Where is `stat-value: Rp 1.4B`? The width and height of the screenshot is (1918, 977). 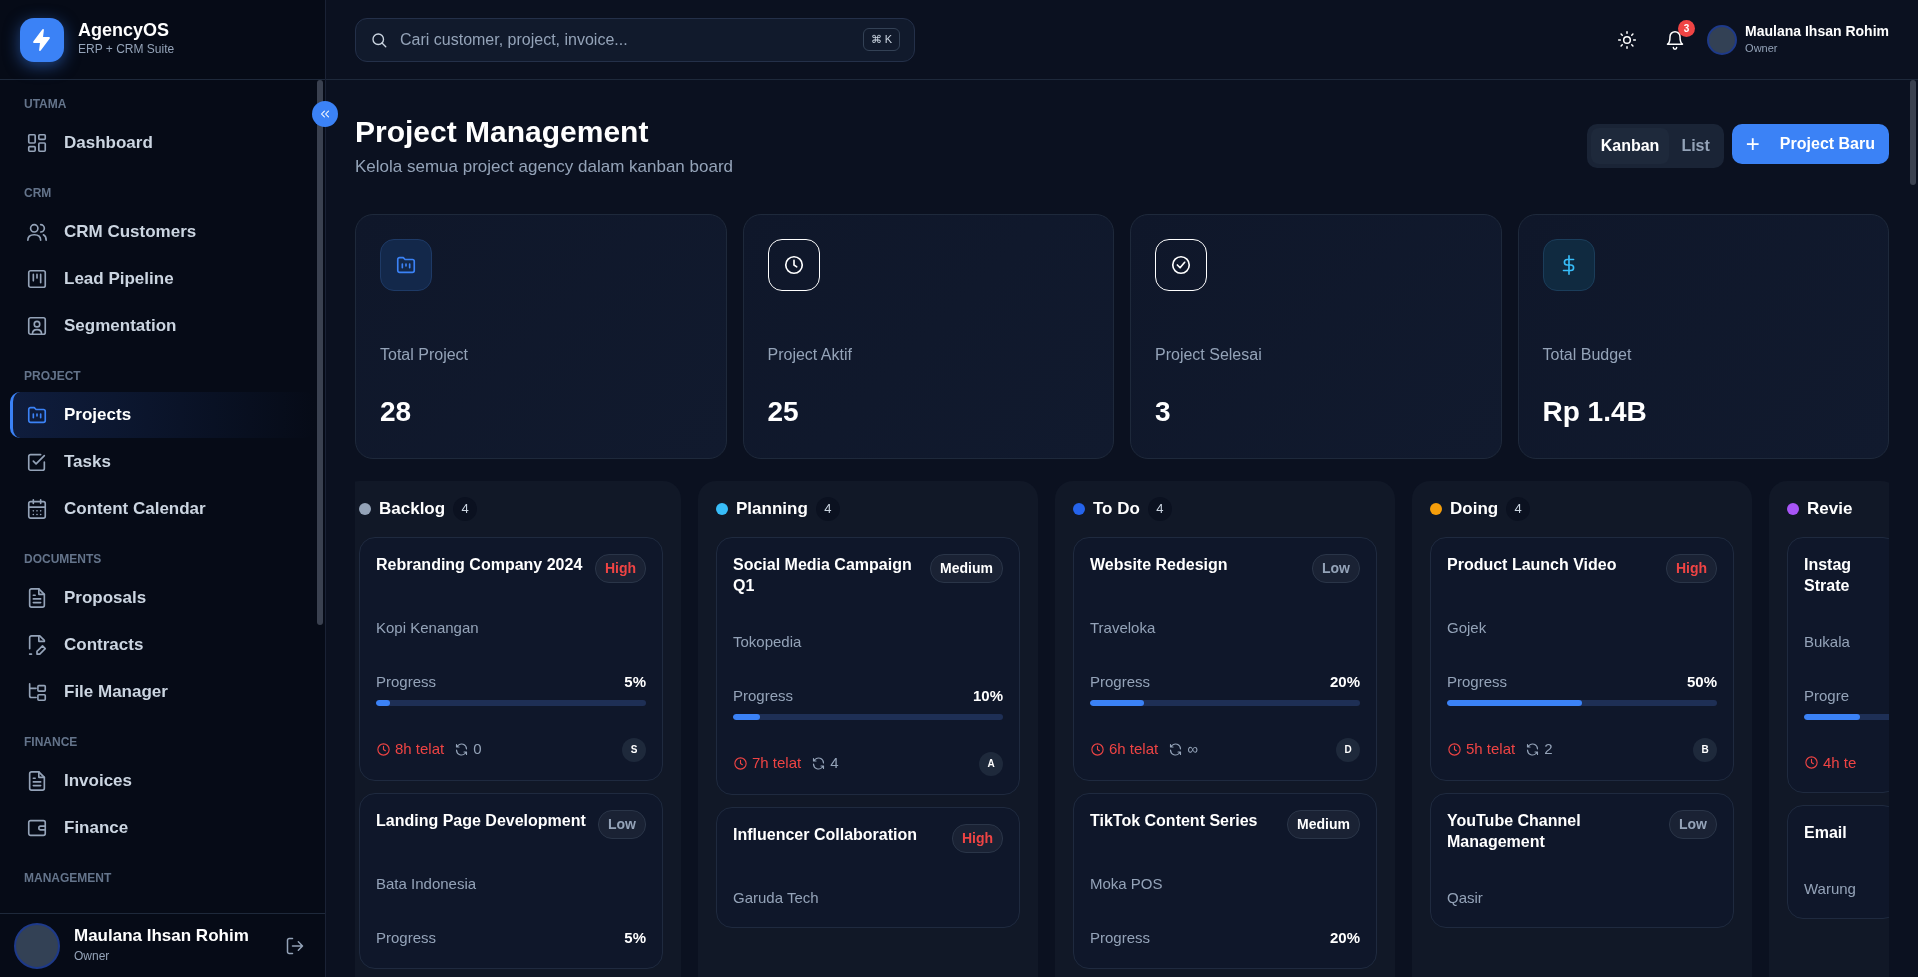
stat-value: Rp 1.4B is located at coordinates (1595, 411).